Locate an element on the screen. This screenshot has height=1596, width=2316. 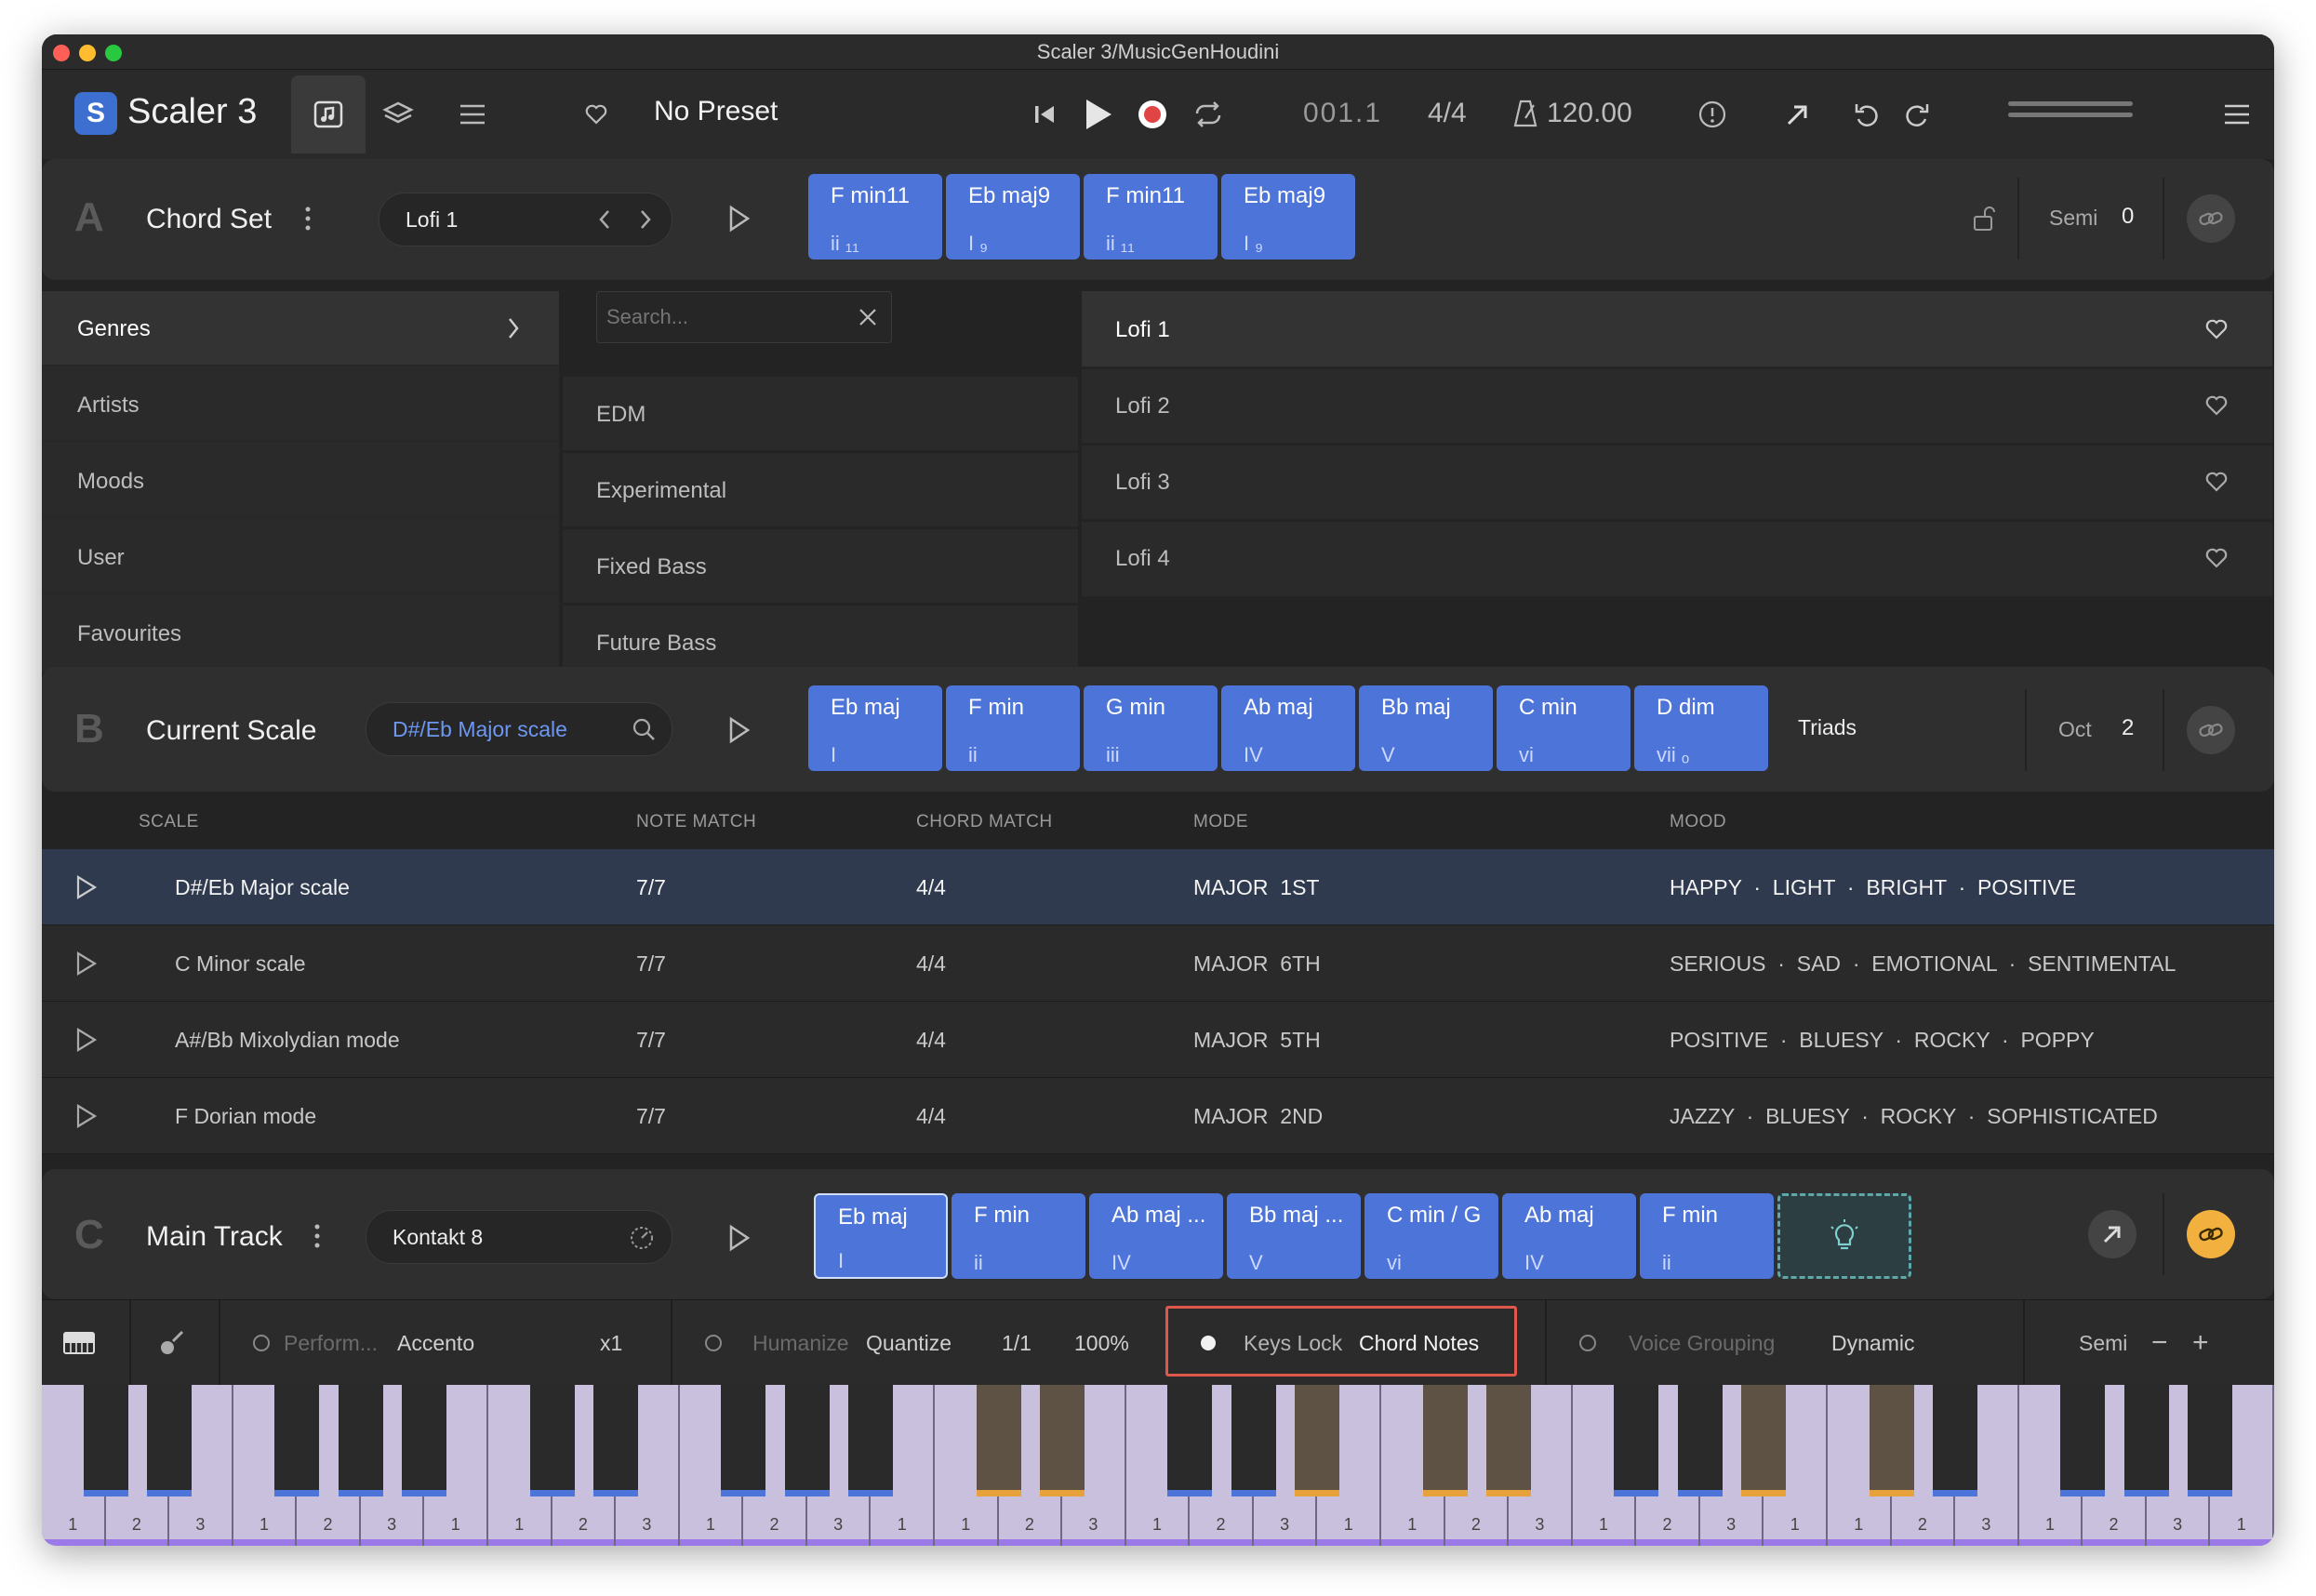
preset-item: Lofi 2 is located at coordinates (1677, 407).